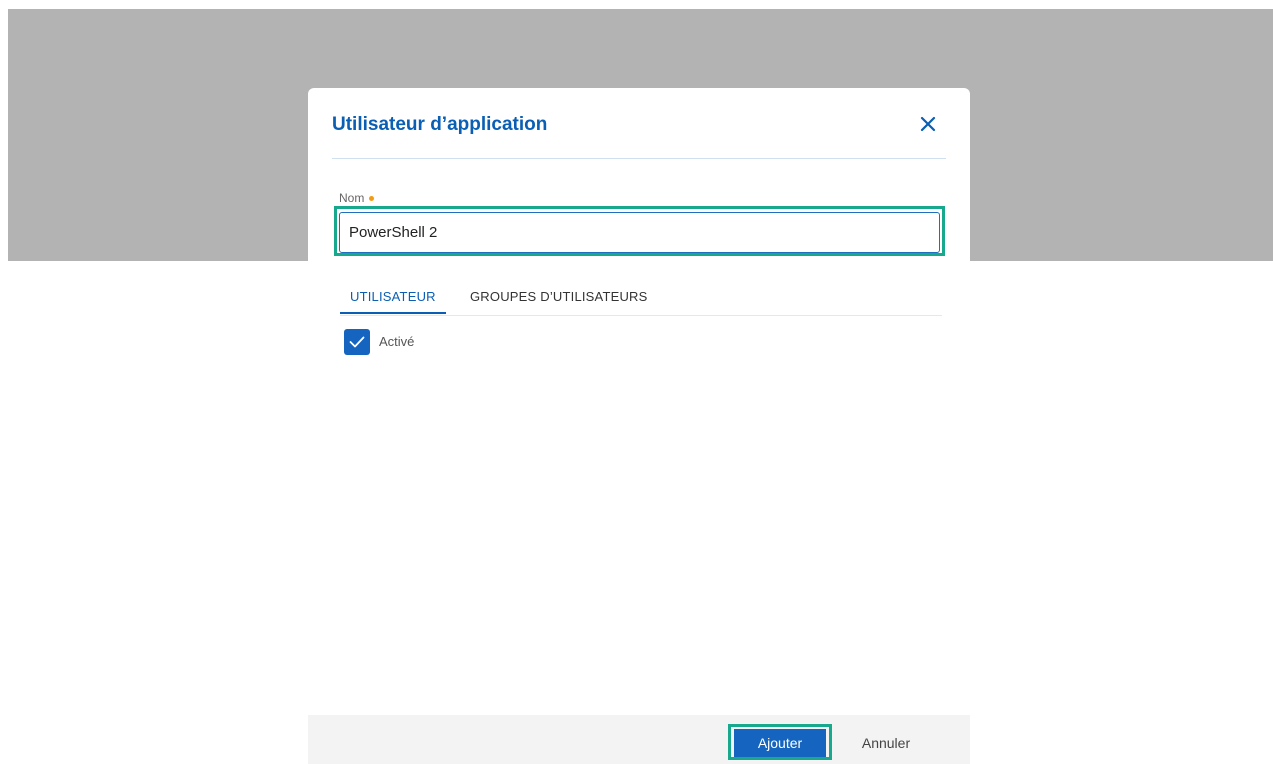 This screenshot has width=1273, height=764. Describe the element at coordinates (372, 199) in the screenshot. I see `required-indicator` at that location.